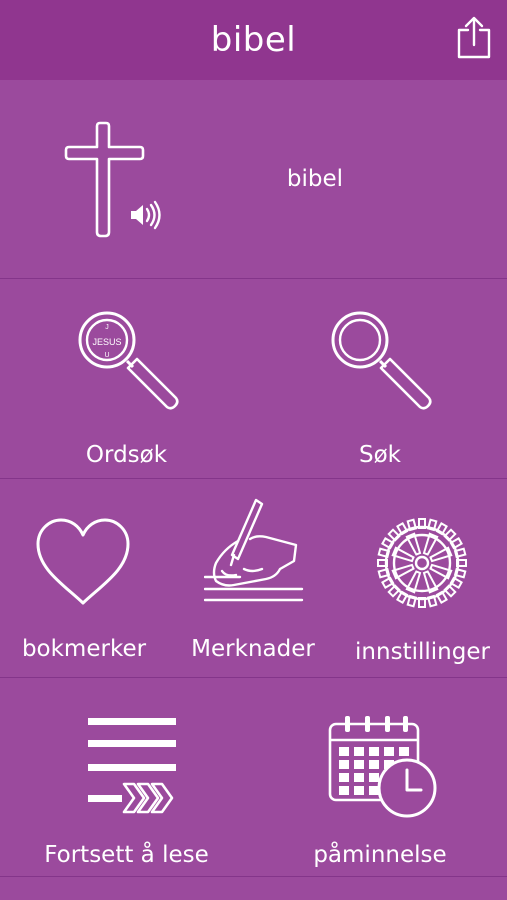  Describe the element at coordinates (380, 855) in the screenshot. I see `reminder-label: påminnelse` at that location.